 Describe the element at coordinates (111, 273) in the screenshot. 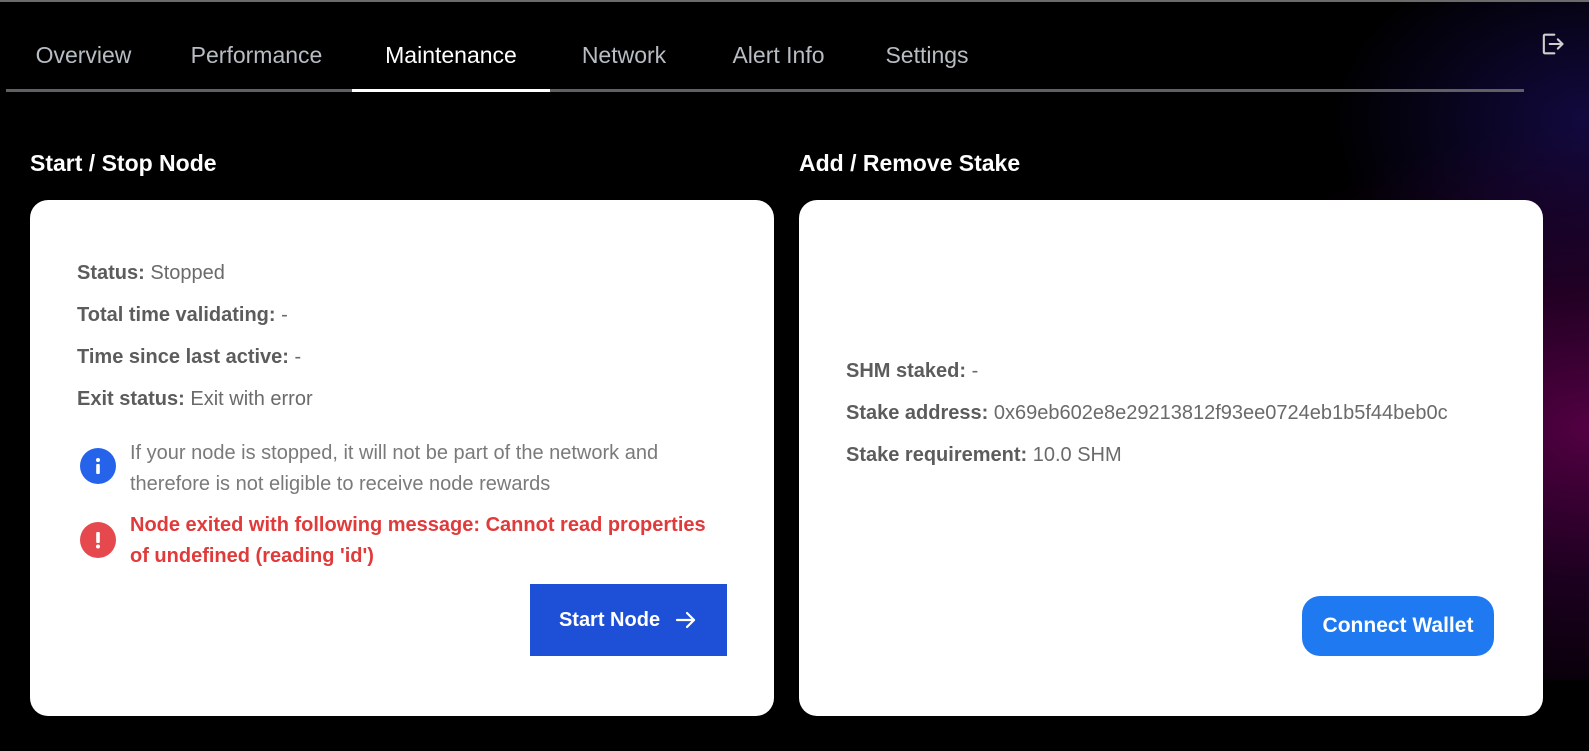

I see `status-label: Status:` at that location.